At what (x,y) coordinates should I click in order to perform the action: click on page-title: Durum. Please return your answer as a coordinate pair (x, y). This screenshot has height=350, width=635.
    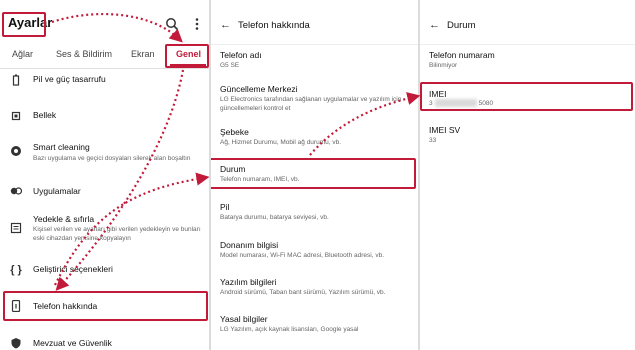
    Looking at the image, I should click on (461, 25).